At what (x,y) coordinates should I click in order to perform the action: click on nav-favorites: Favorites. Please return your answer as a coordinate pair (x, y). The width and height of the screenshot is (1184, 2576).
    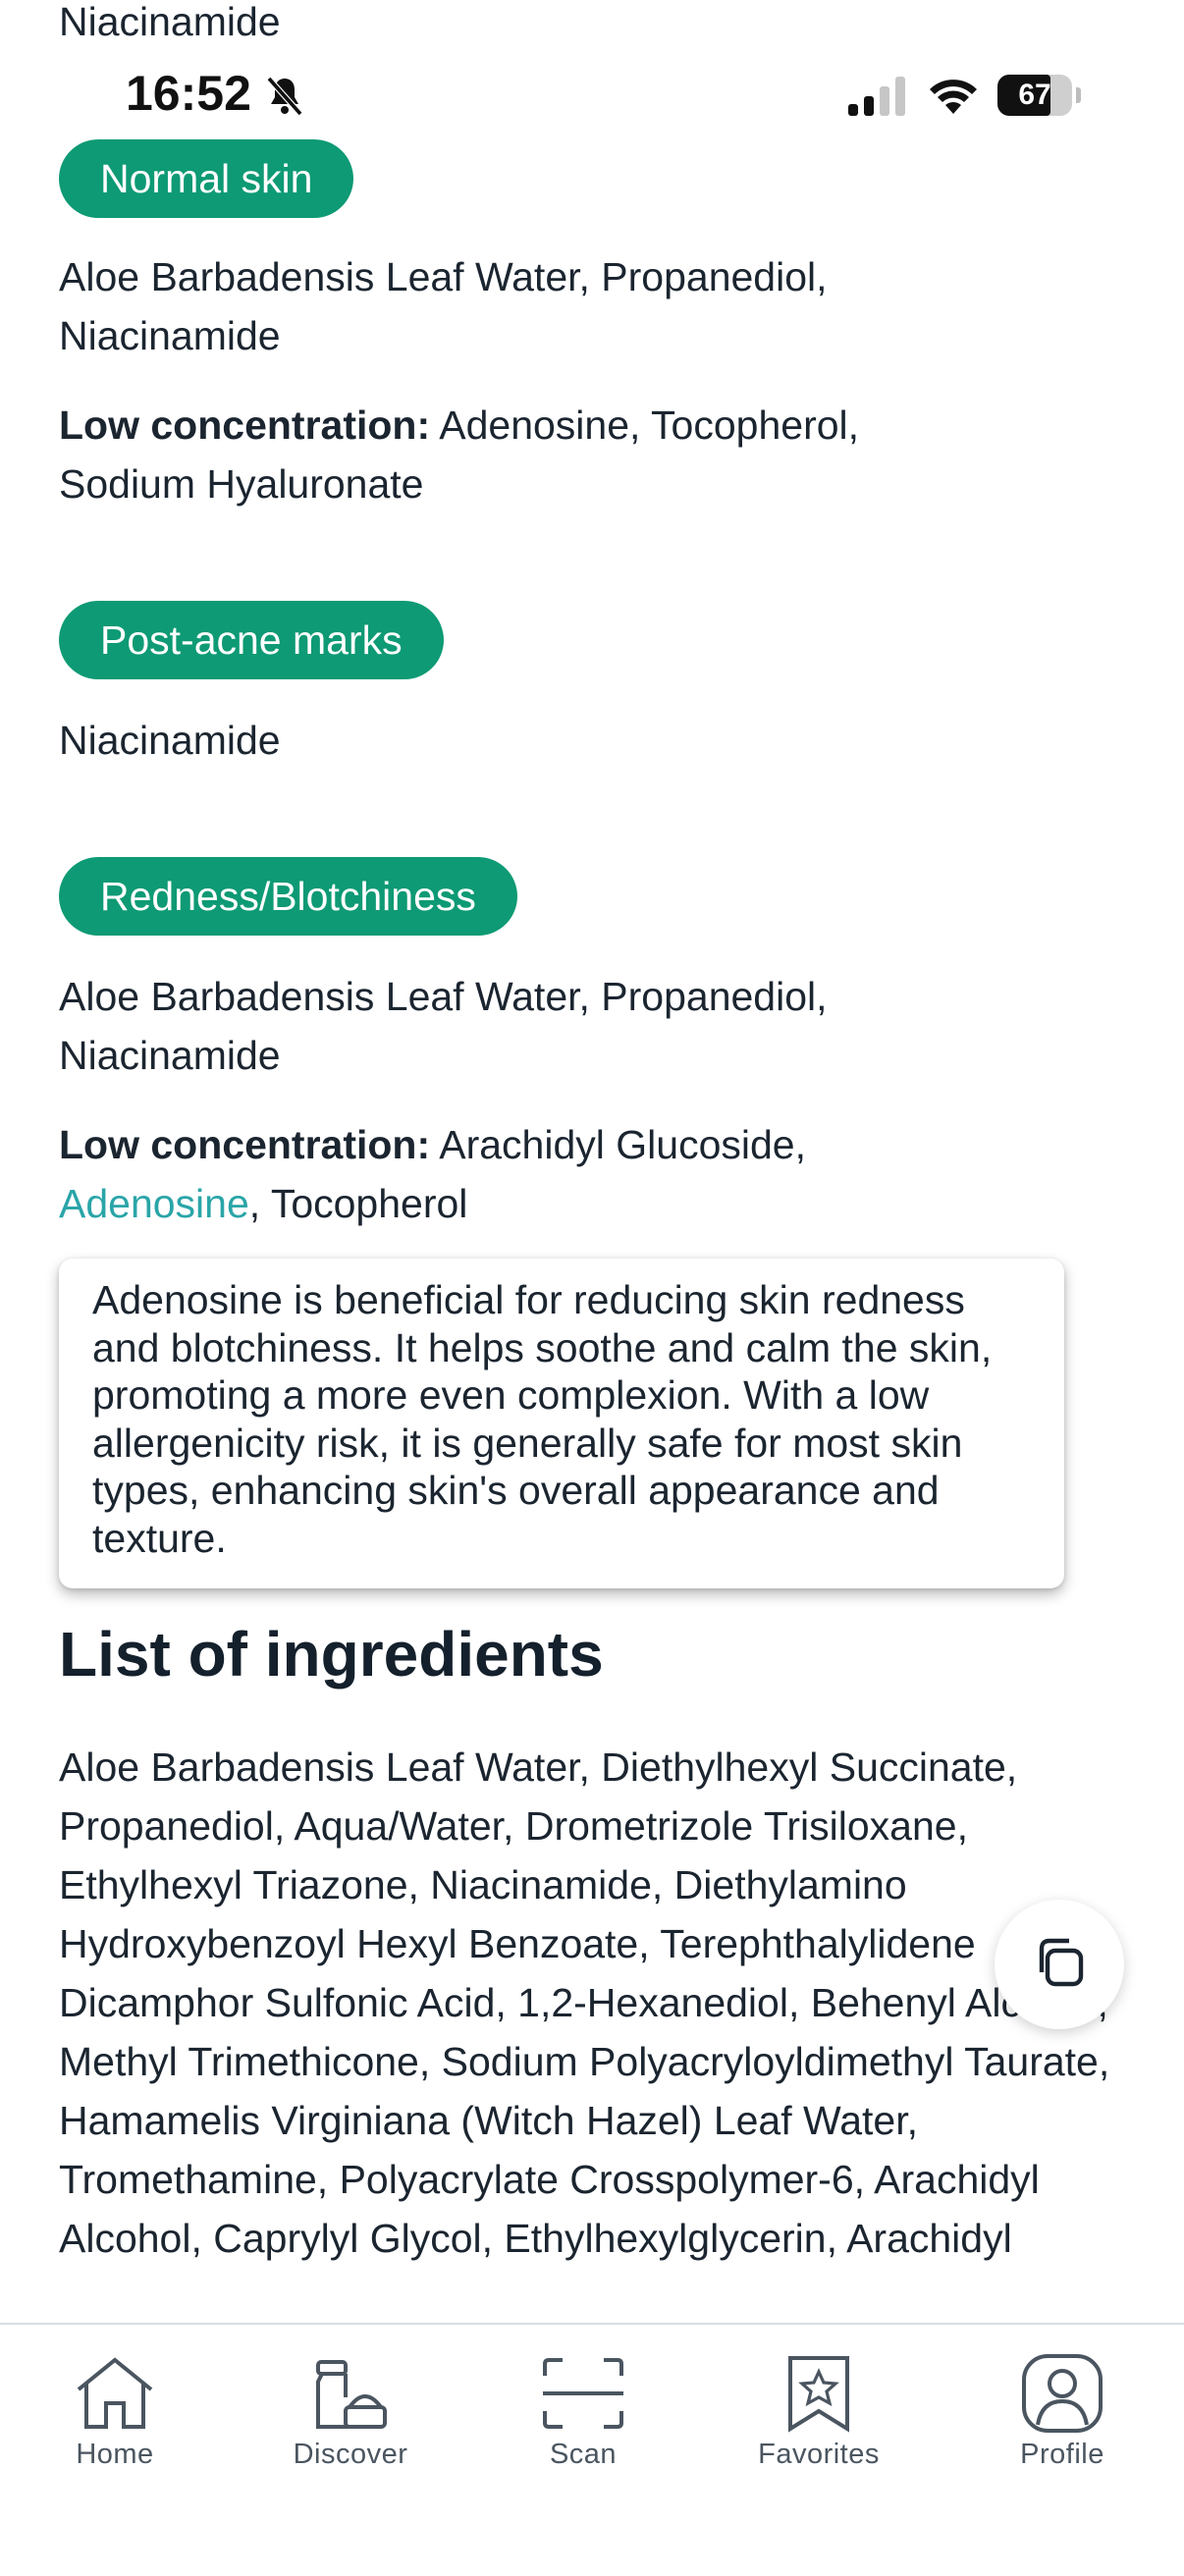
    Looking at the image, I should click on (818, 2412).